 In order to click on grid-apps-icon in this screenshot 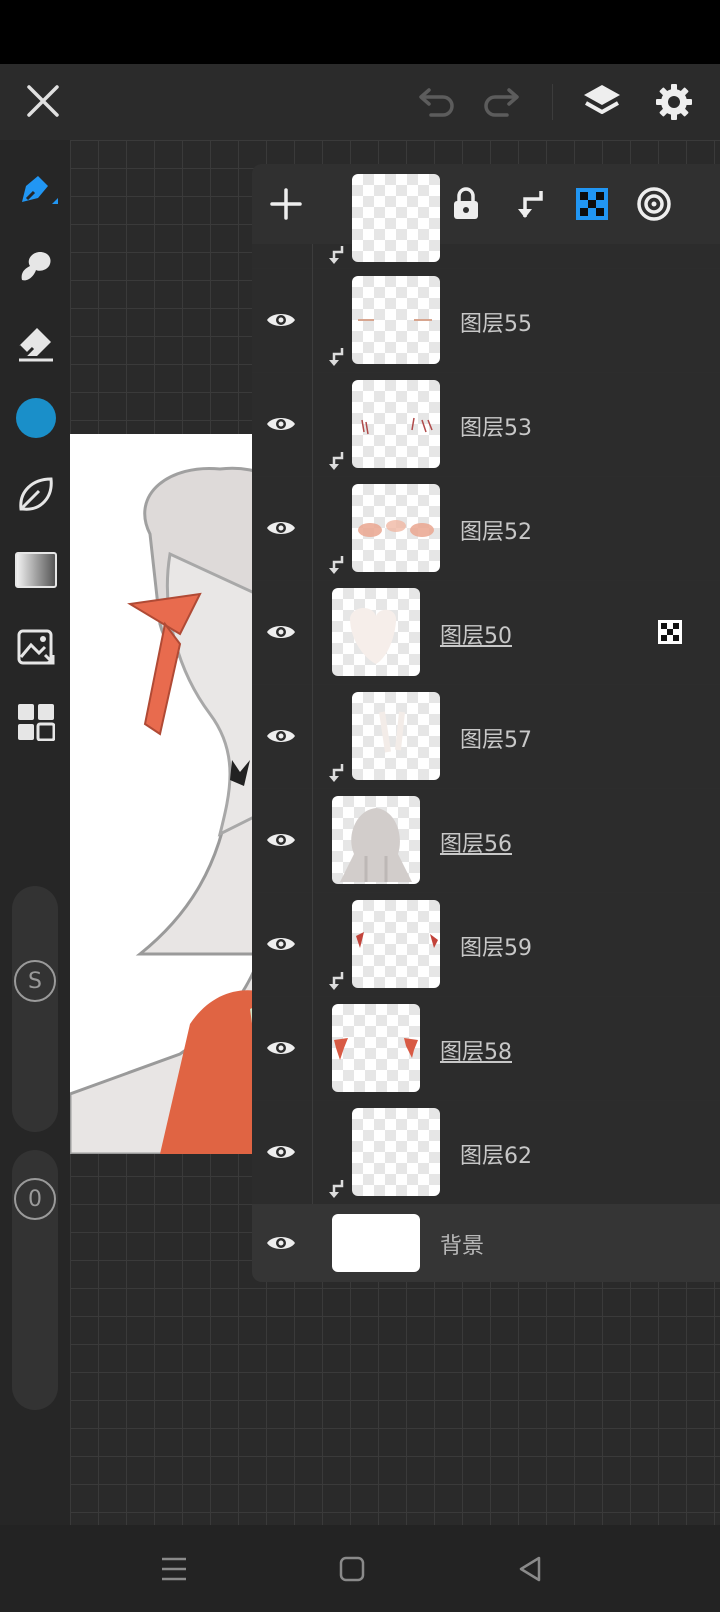, I will do `click(36, 722)`.